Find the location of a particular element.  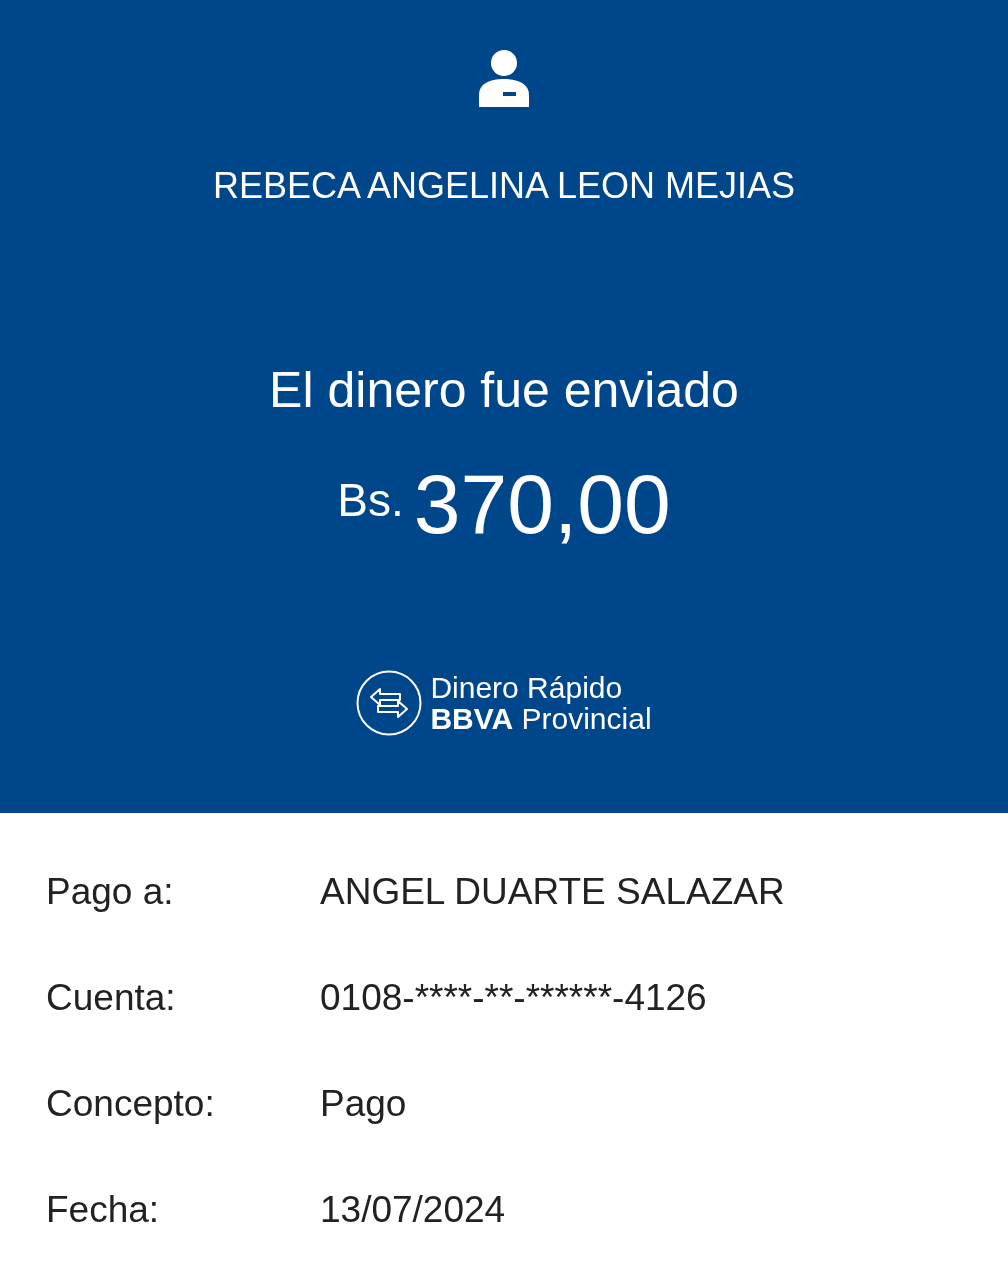

detail-label: Fecha: is located at coordinates (103, 1210).